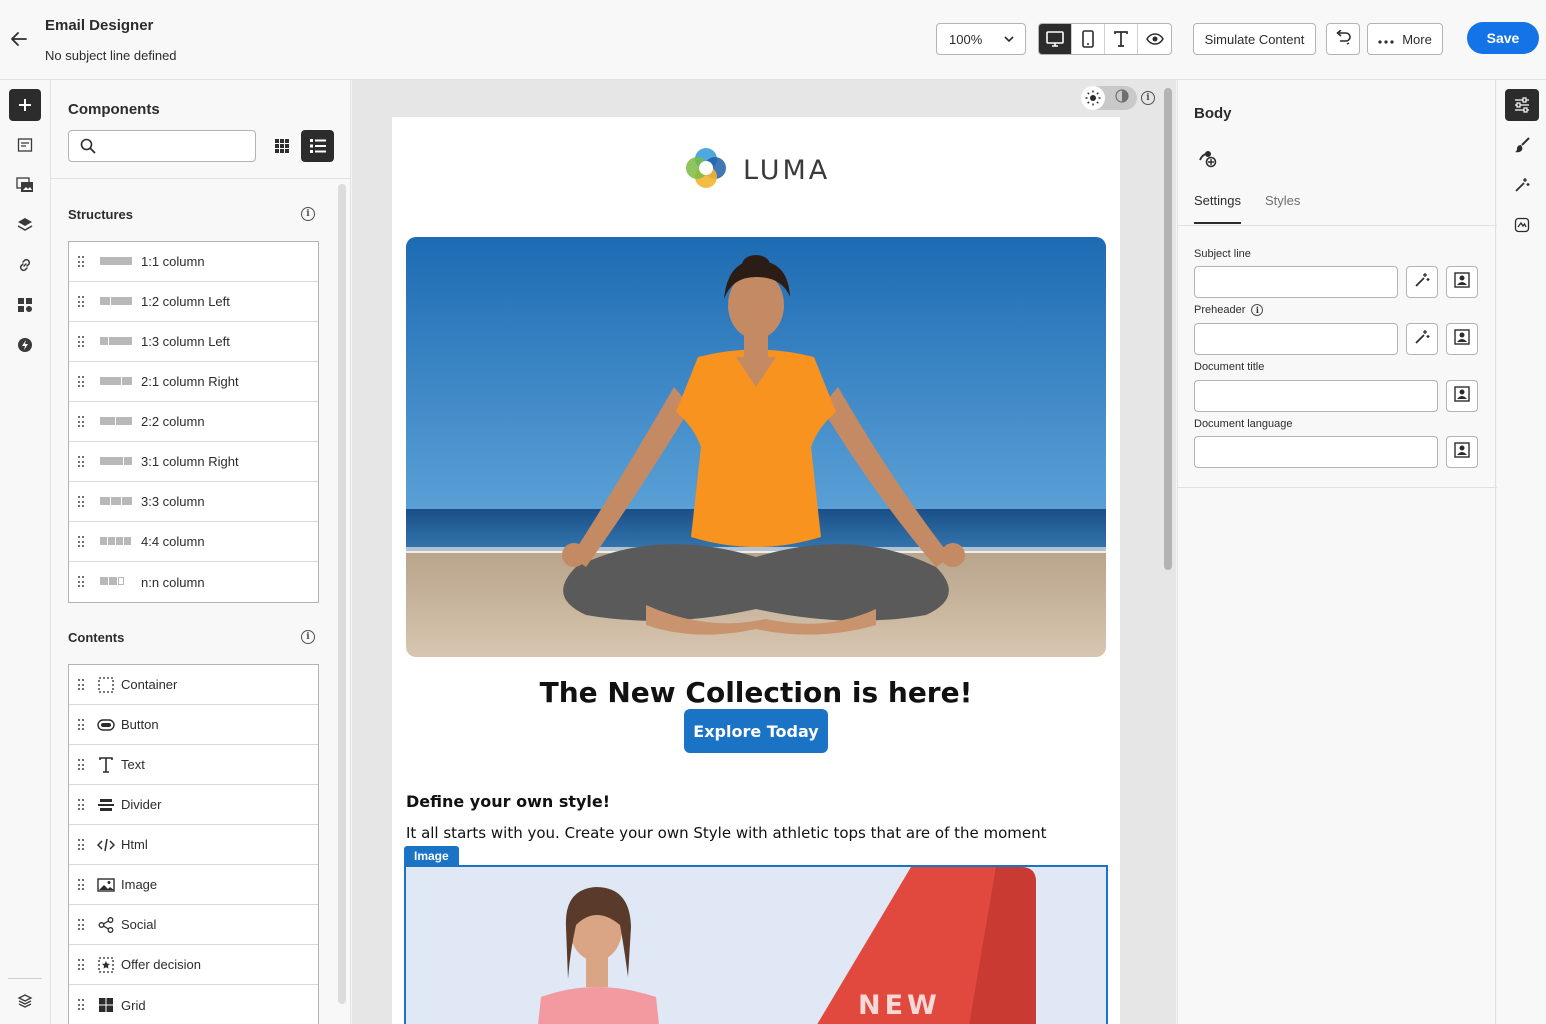  I want to click on structure-item-1-3-left: 1:3 column Left, so click(193, 342).